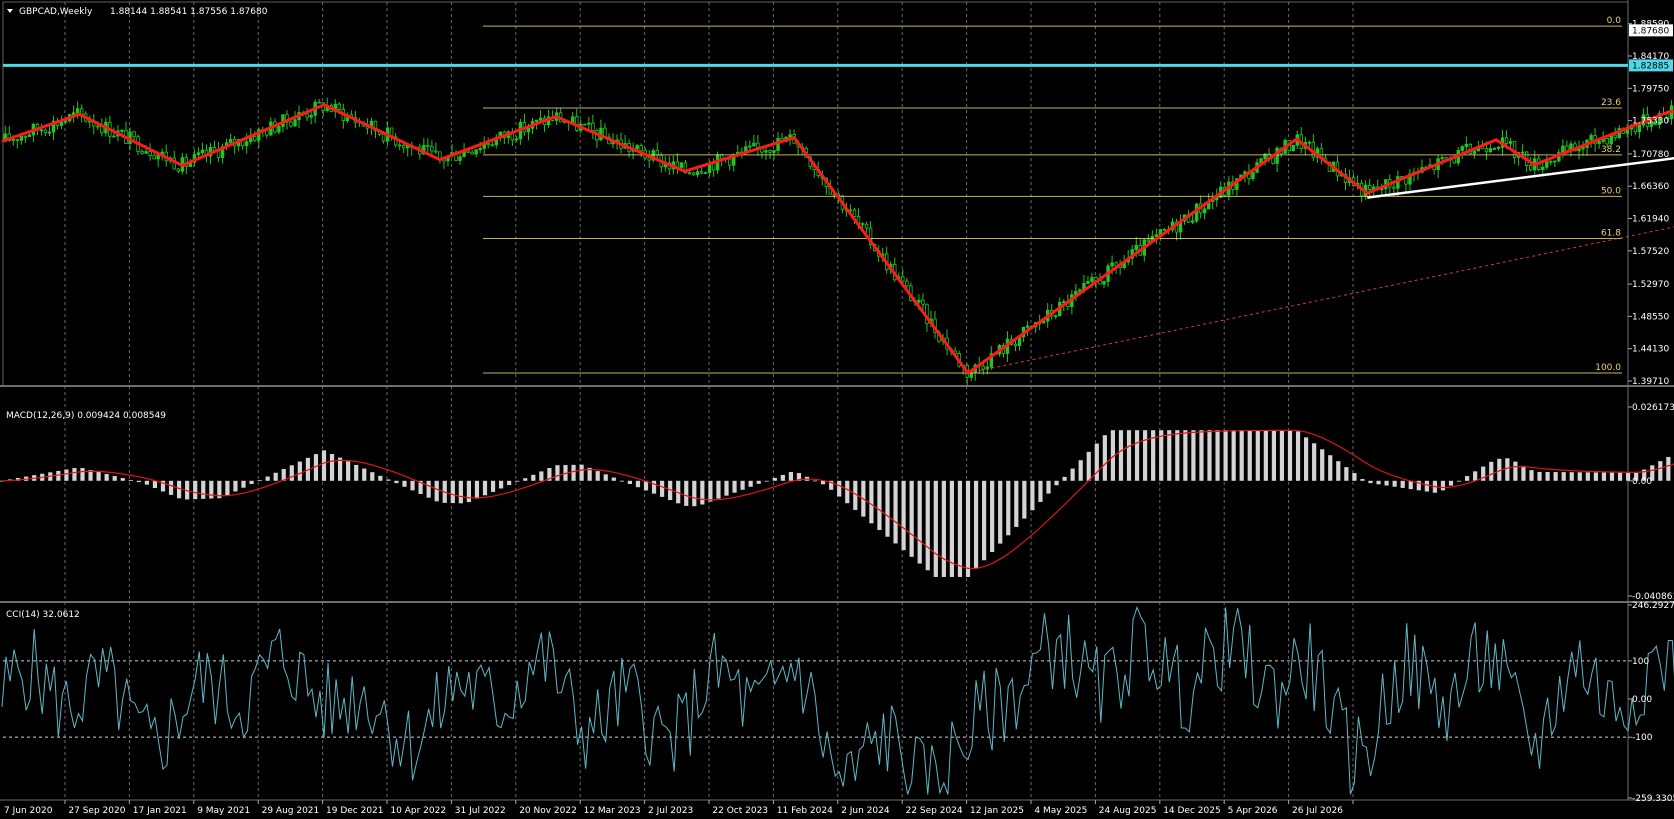 The width and height of the screenshot is (1674, 819). I want to click on symbol-label: GBPCAD,Weekly, so click(56, 12).